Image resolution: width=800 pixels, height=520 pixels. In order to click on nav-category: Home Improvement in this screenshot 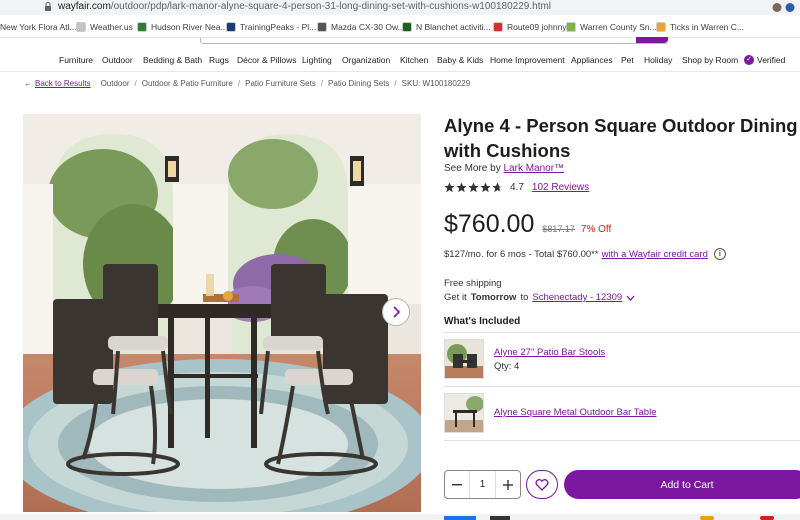, I will do `click(527, 60)`.